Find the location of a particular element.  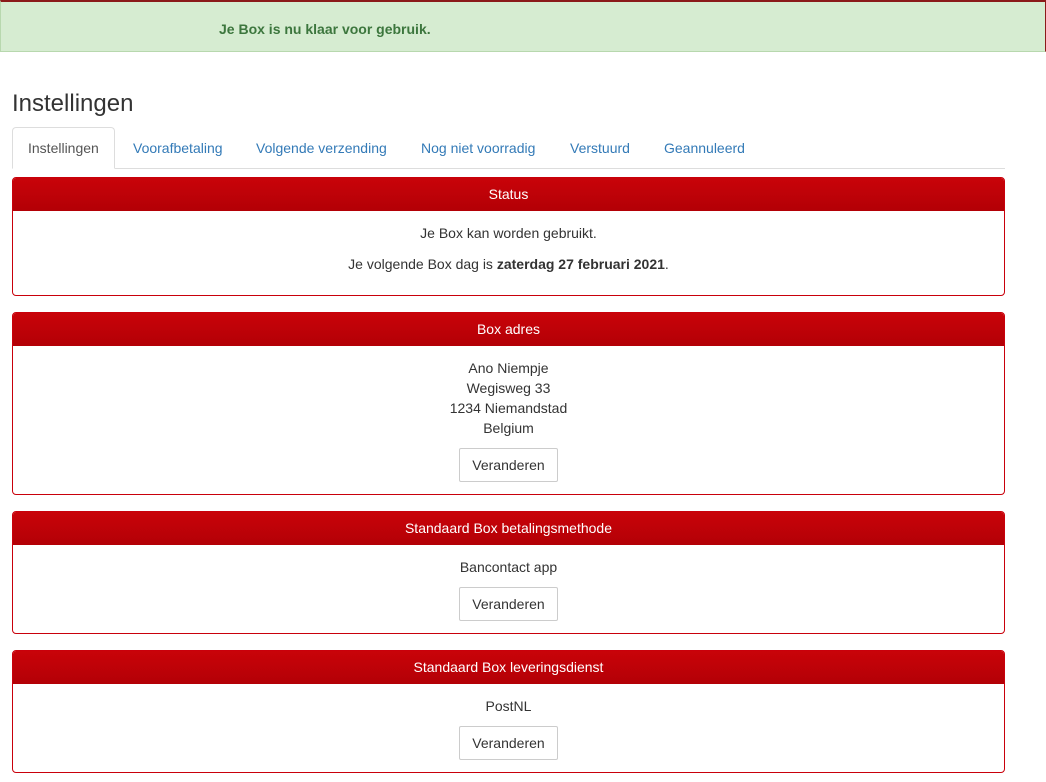

address-panel-heading: Box adres is located at coordinates (508, 329).